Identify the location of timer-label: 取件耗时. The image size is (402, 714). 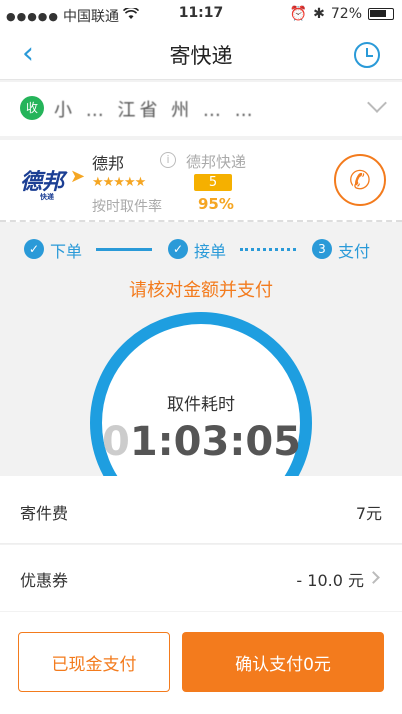
(201, 405).